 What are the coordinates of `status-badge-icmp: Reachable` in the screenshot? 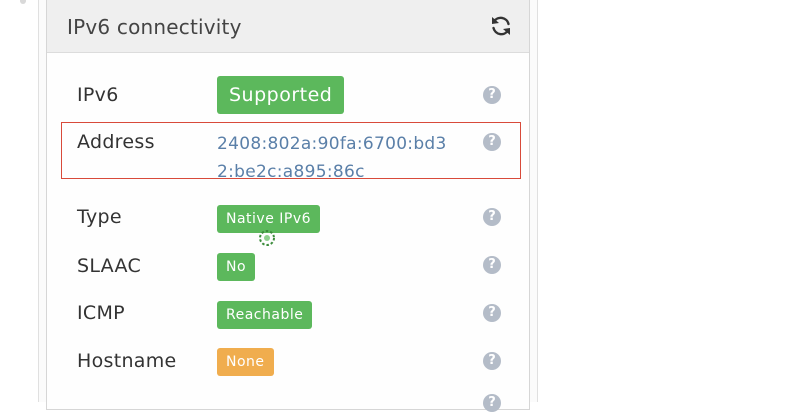 It's located at (265, 315).